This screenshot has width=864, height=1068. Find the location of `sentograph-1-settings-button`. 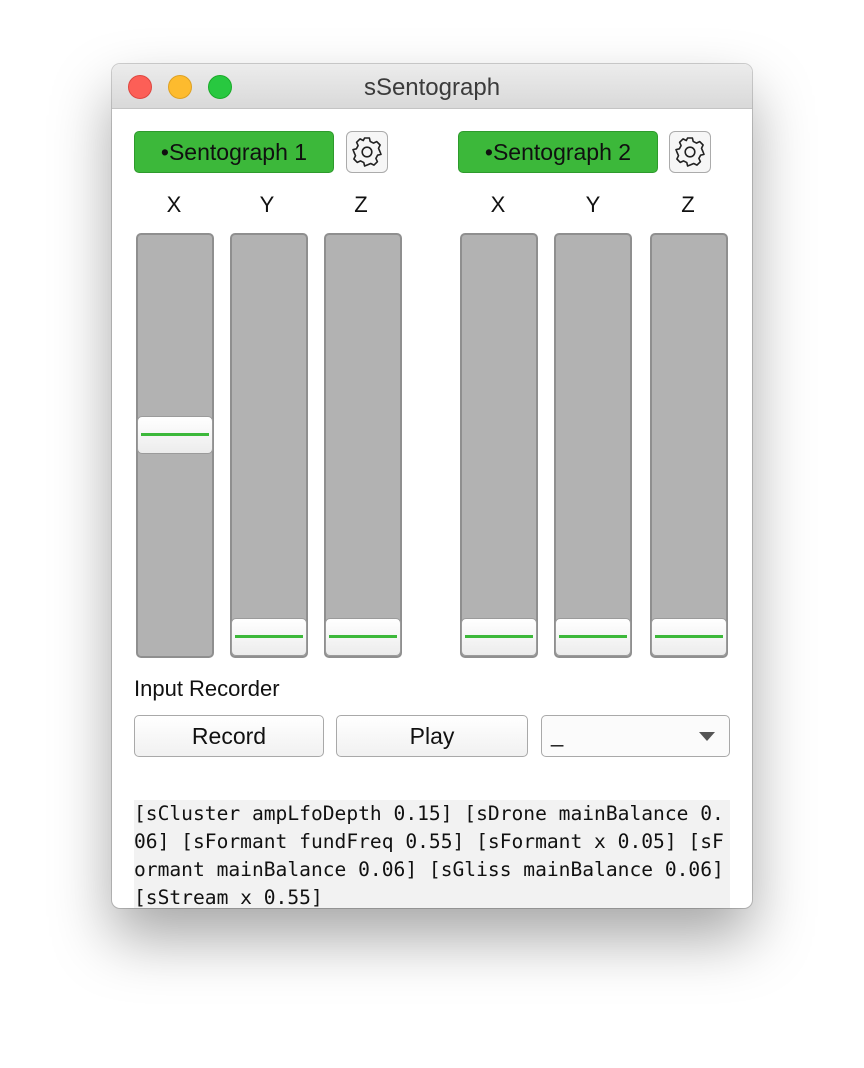

sentograph-1-settings-button is located at coordinates (367, 152).